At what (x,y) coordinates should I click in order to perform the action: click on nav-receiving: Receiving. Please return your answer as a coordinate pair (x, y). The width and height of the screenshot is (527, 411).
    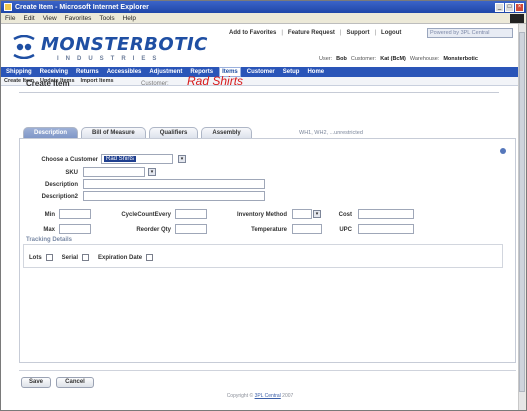
    Looking at the image, I should click on (54, 72).